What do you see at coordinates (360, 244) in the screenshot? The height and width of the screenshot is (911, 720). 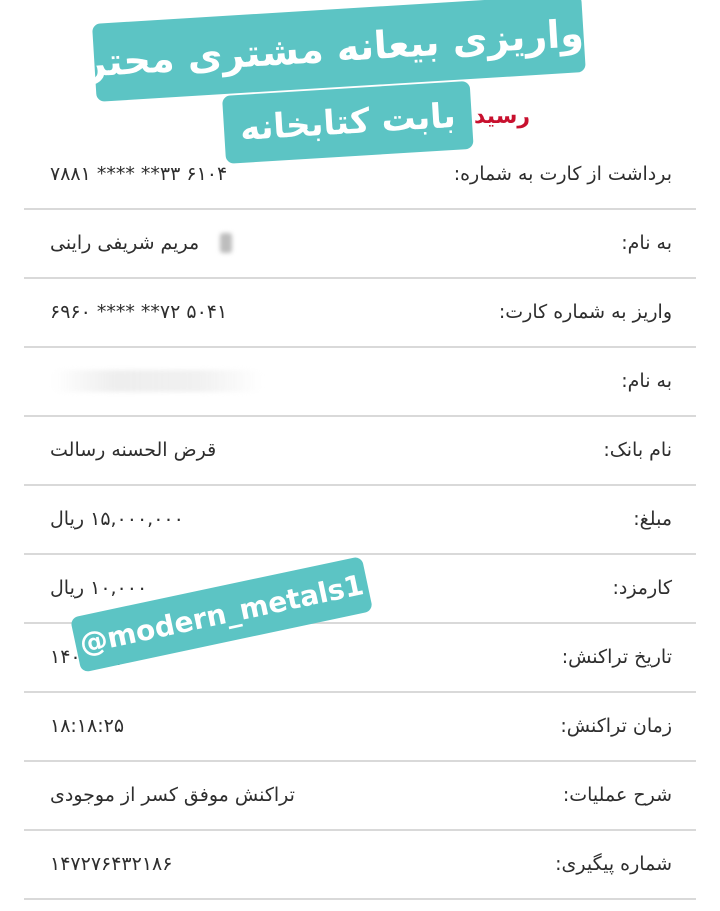 I see `row-source-name: به نام: مریم شریفی راینی` at bounding box center [360, 244].